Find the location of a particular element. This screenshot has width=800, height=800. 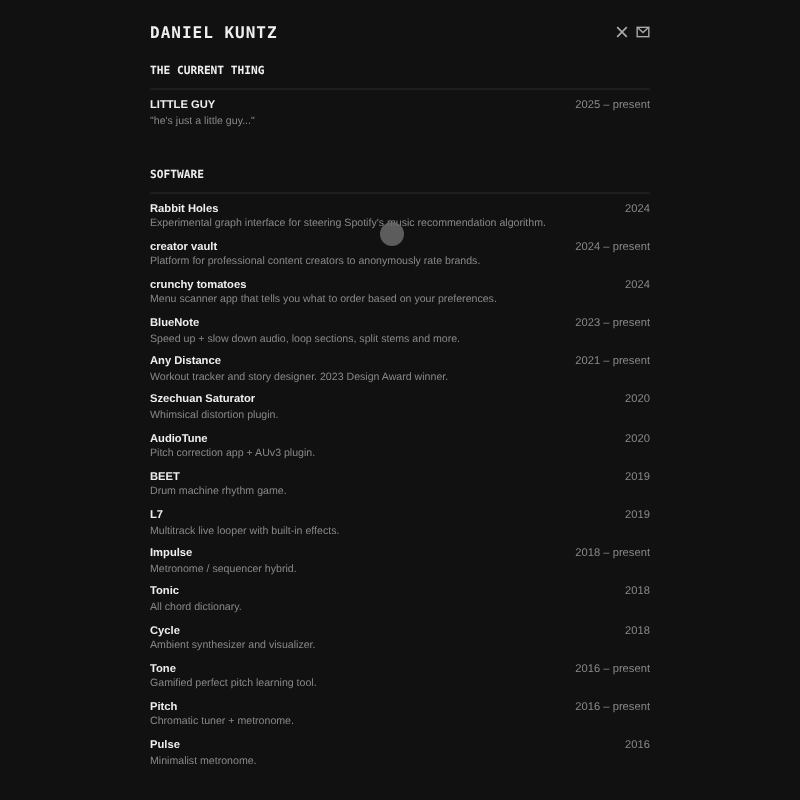

mail-icon is located at coordinates (643, 32).